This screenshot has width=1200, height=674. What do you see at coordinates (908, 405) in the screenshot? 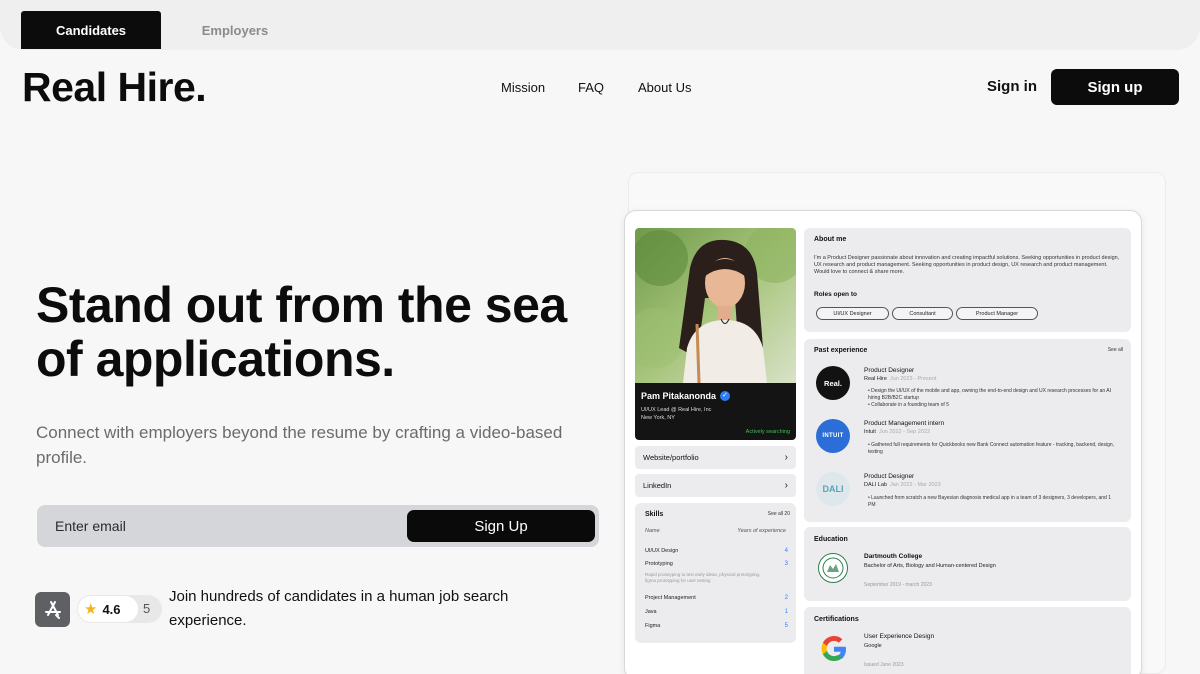
I see `exp-bullet: • Collaborate in a founding team of 5` at bounding box center [908, 405].